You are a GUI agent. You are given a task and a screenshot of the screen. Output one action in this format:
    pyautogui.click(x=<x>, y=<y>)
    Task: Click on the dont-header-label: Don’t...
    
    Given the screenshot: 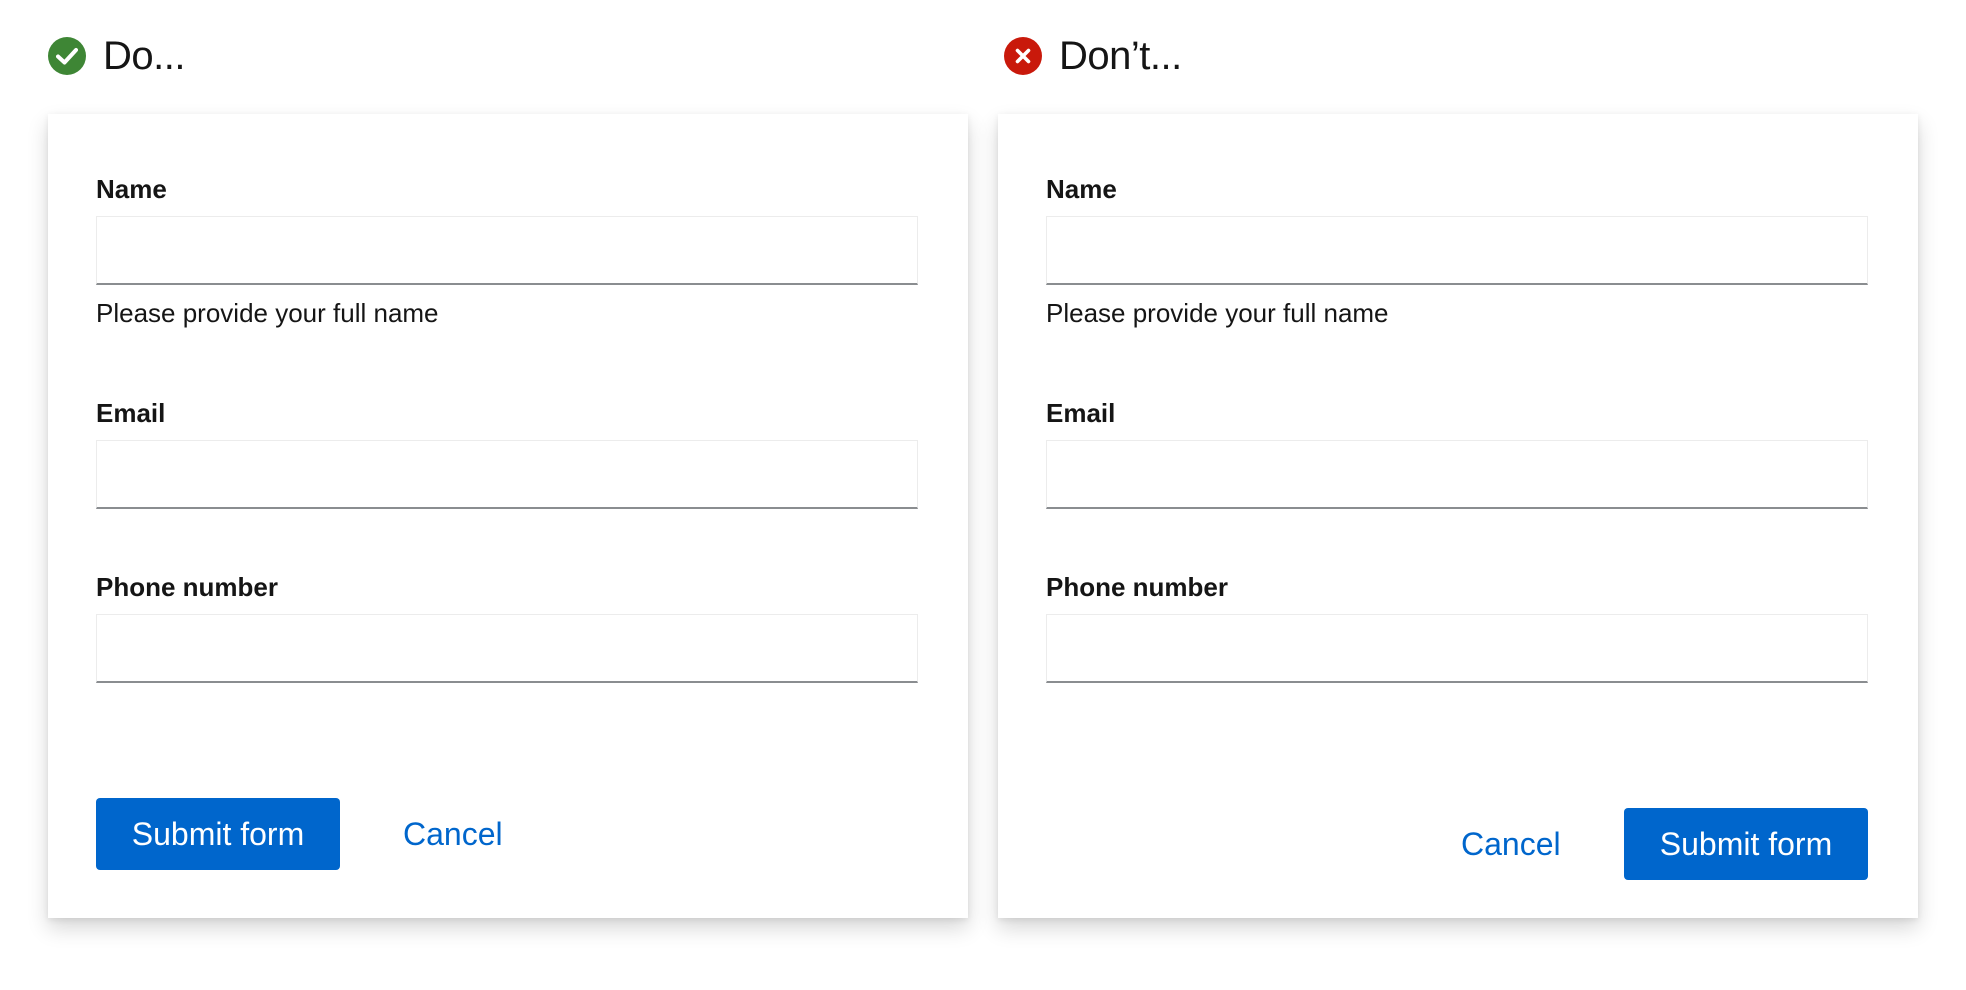 What is the action you would take?
    pyautogui.click(x=1120, y=56)
    